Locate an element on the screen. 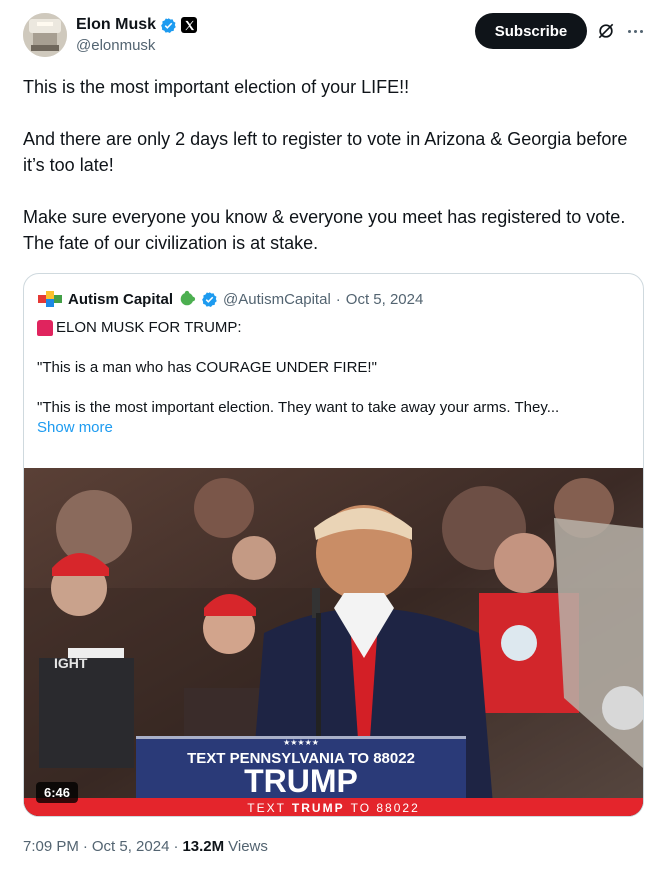 Image resolution: width=654 pixels, height=872 pixels. siren-icon is located at coordinates (45, 328).